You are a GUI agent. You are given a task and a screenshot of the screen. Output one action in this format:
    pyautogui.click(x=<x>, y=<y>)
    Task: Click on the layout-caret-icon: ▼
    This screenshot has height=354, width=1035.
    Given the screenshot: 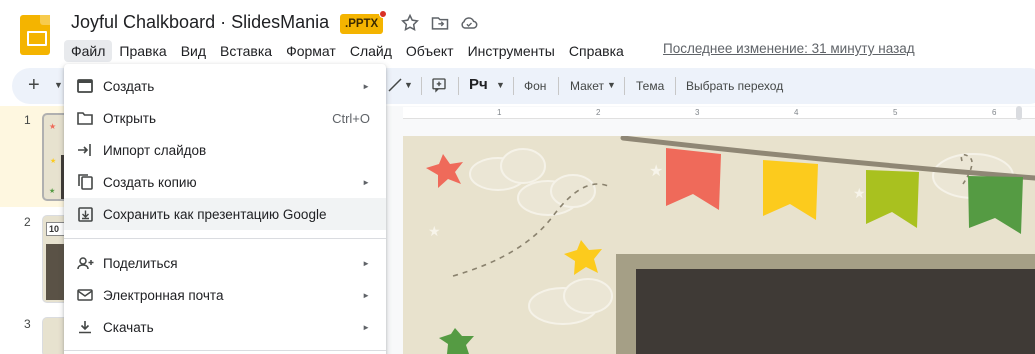 What is the action you would take?
    pyautogui.click(x=611, y=85)
    